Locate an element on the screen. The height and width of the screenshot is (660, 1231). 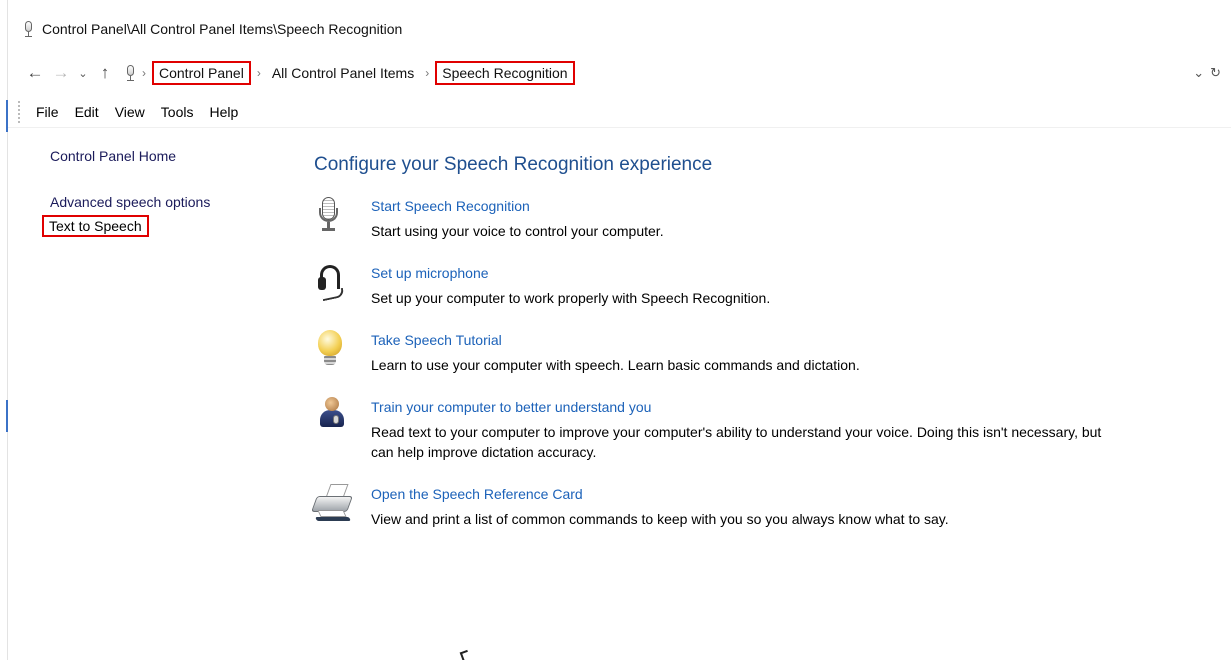
sidebar-item-advanced-speech-options: Advanced speech options is located at coordinates (170, 202).